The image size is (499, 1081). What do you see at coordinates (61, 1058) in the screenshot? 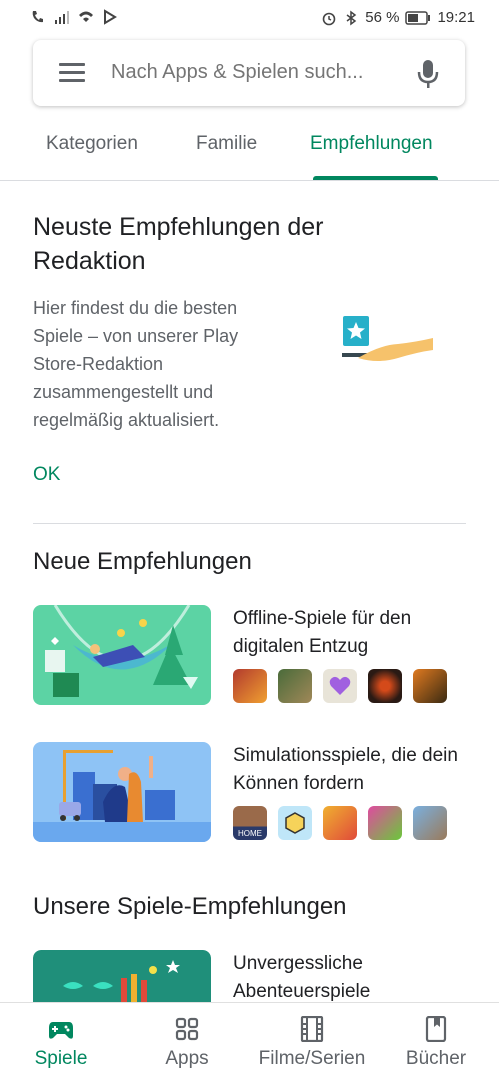
I see `nav-label: Spiele` at bounding box center [61, 1058].